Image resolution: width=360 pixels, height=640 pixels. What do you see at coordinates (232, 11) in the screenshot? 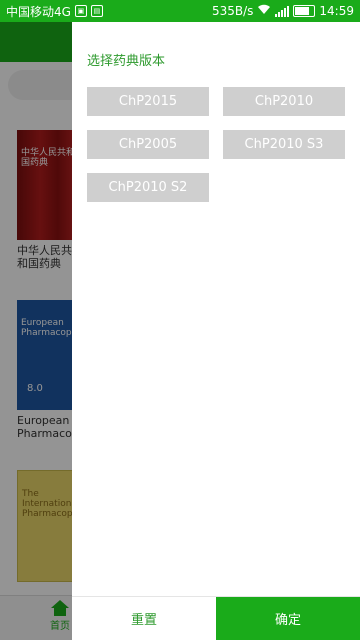
I see `network-speed: 535B/s` at bounding box center [232, 11].